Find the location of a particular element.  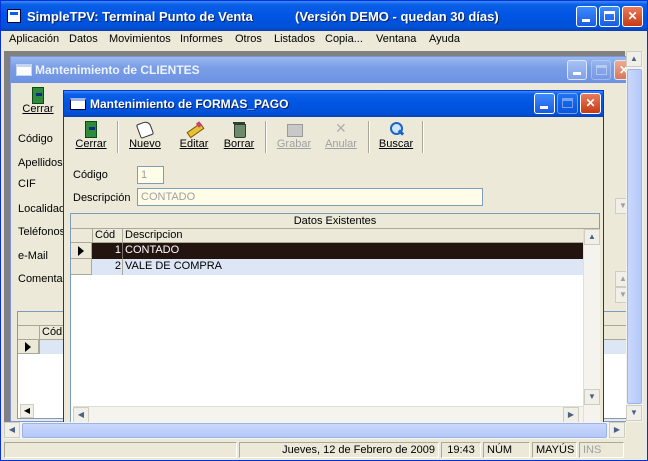

clients-label-email: e-Mail is located at coordinates (33, 256).